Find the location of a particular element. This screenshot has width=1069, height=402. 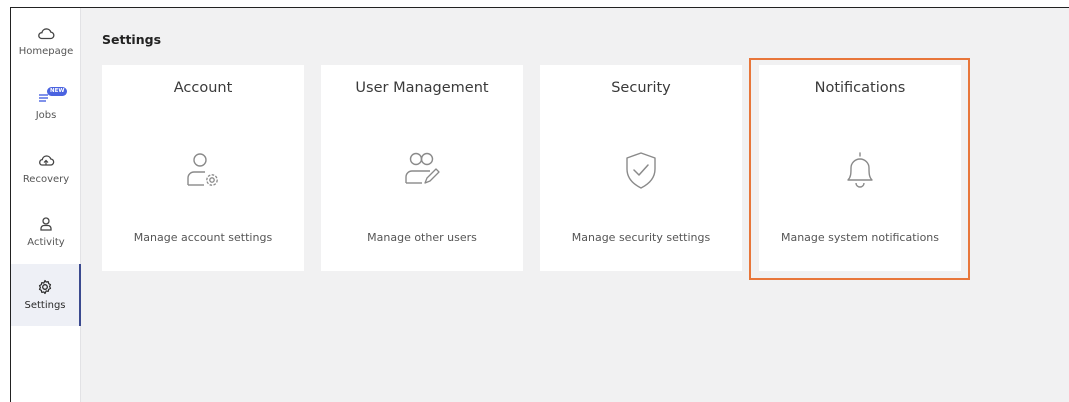

sidebar-item-label: Jobs is located at coordinates (46, 115).